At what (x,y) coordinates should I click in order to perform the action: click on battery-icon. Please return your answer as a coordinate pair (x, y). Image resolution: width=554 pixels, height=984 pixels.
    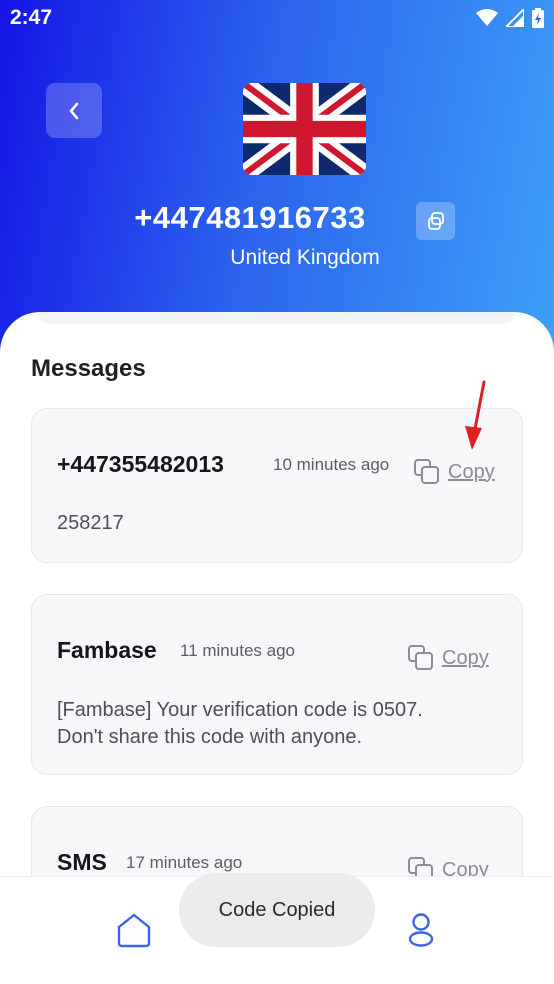
    Looking at the image, I should click on (538, 18).